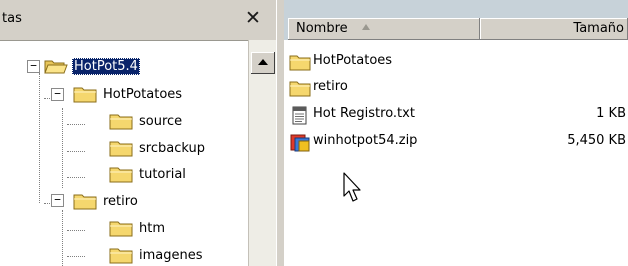 The image size is (628, 266). What do you see at coordinates (152, 228) in the screenshot?
I see `tree-item-label: htm` at bounding box center [152, 228].